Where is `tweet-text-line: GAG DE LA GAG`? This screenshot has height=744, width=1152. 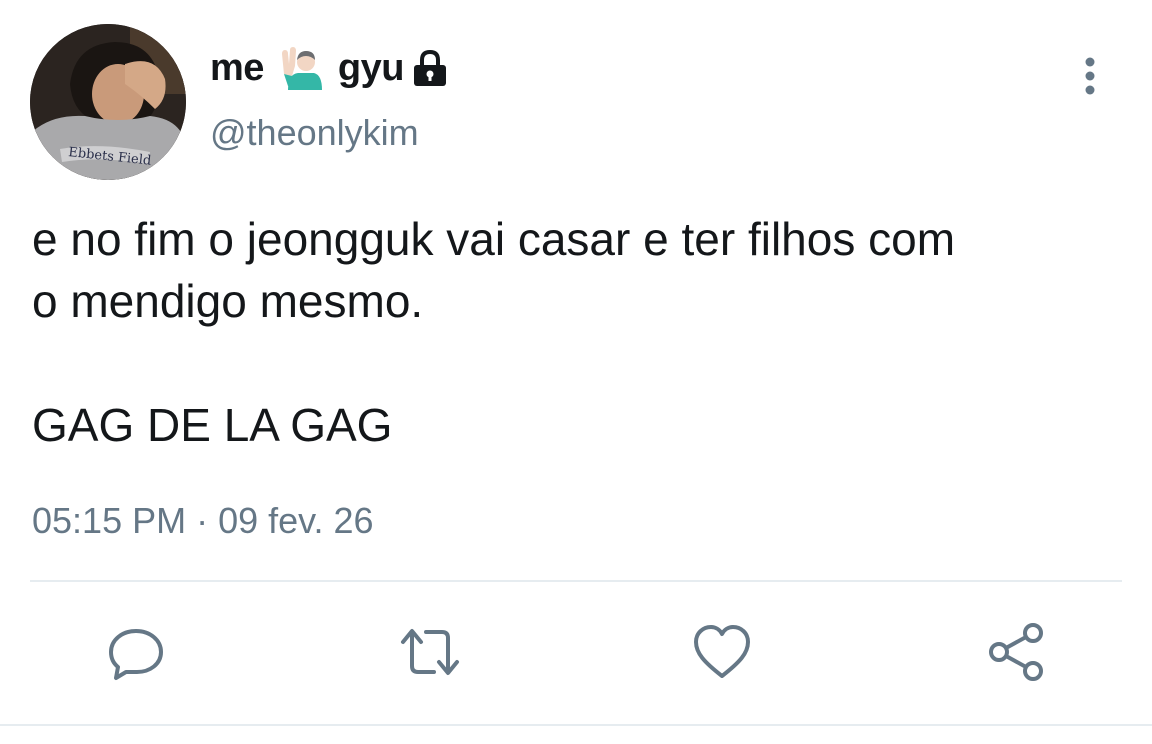
tweet-text-line: GAG DE LA GAG is located at coordinates (212, 425).